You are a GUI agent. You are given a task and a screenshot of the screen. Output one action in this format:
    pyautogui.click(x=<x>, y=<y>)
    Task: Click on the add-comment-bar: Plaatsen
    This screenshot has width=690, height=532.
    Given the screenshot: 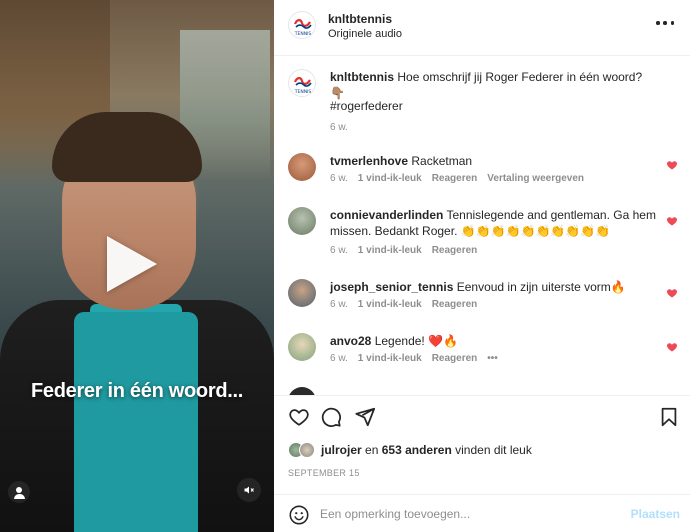 What is the action you would take?
    pyautogui.click(x=482, y=513)
    